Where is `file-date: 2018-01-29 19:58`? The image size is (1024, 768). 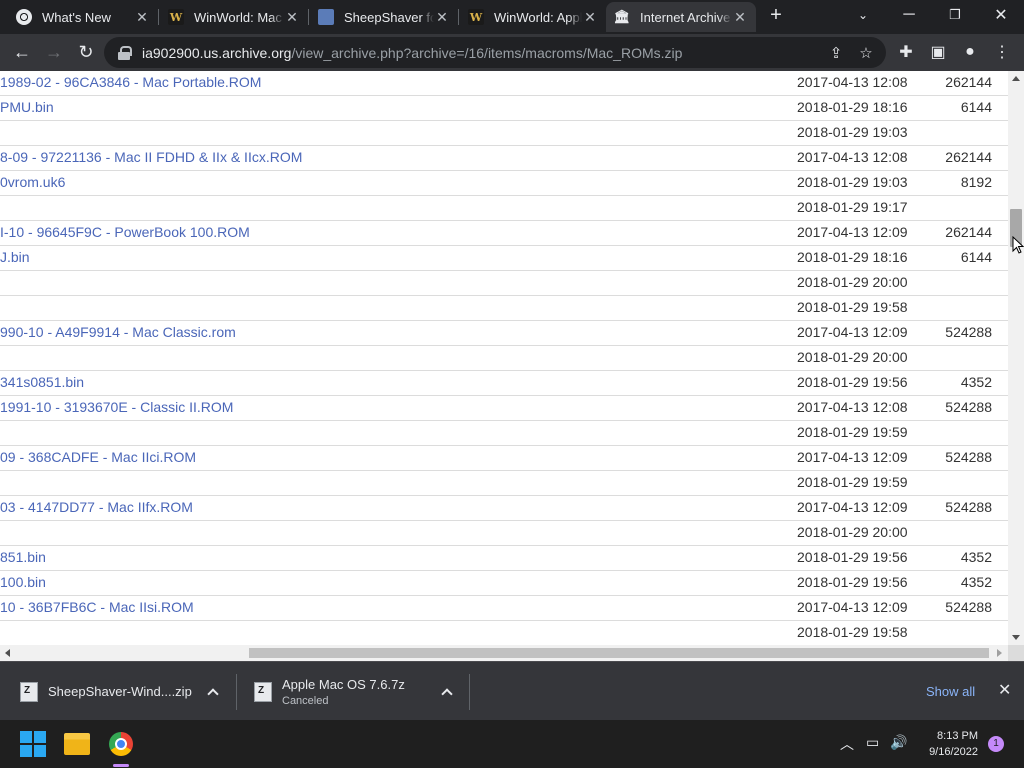 file-date: 2018-01-29 19:58 is located at coordinates (852, 307).